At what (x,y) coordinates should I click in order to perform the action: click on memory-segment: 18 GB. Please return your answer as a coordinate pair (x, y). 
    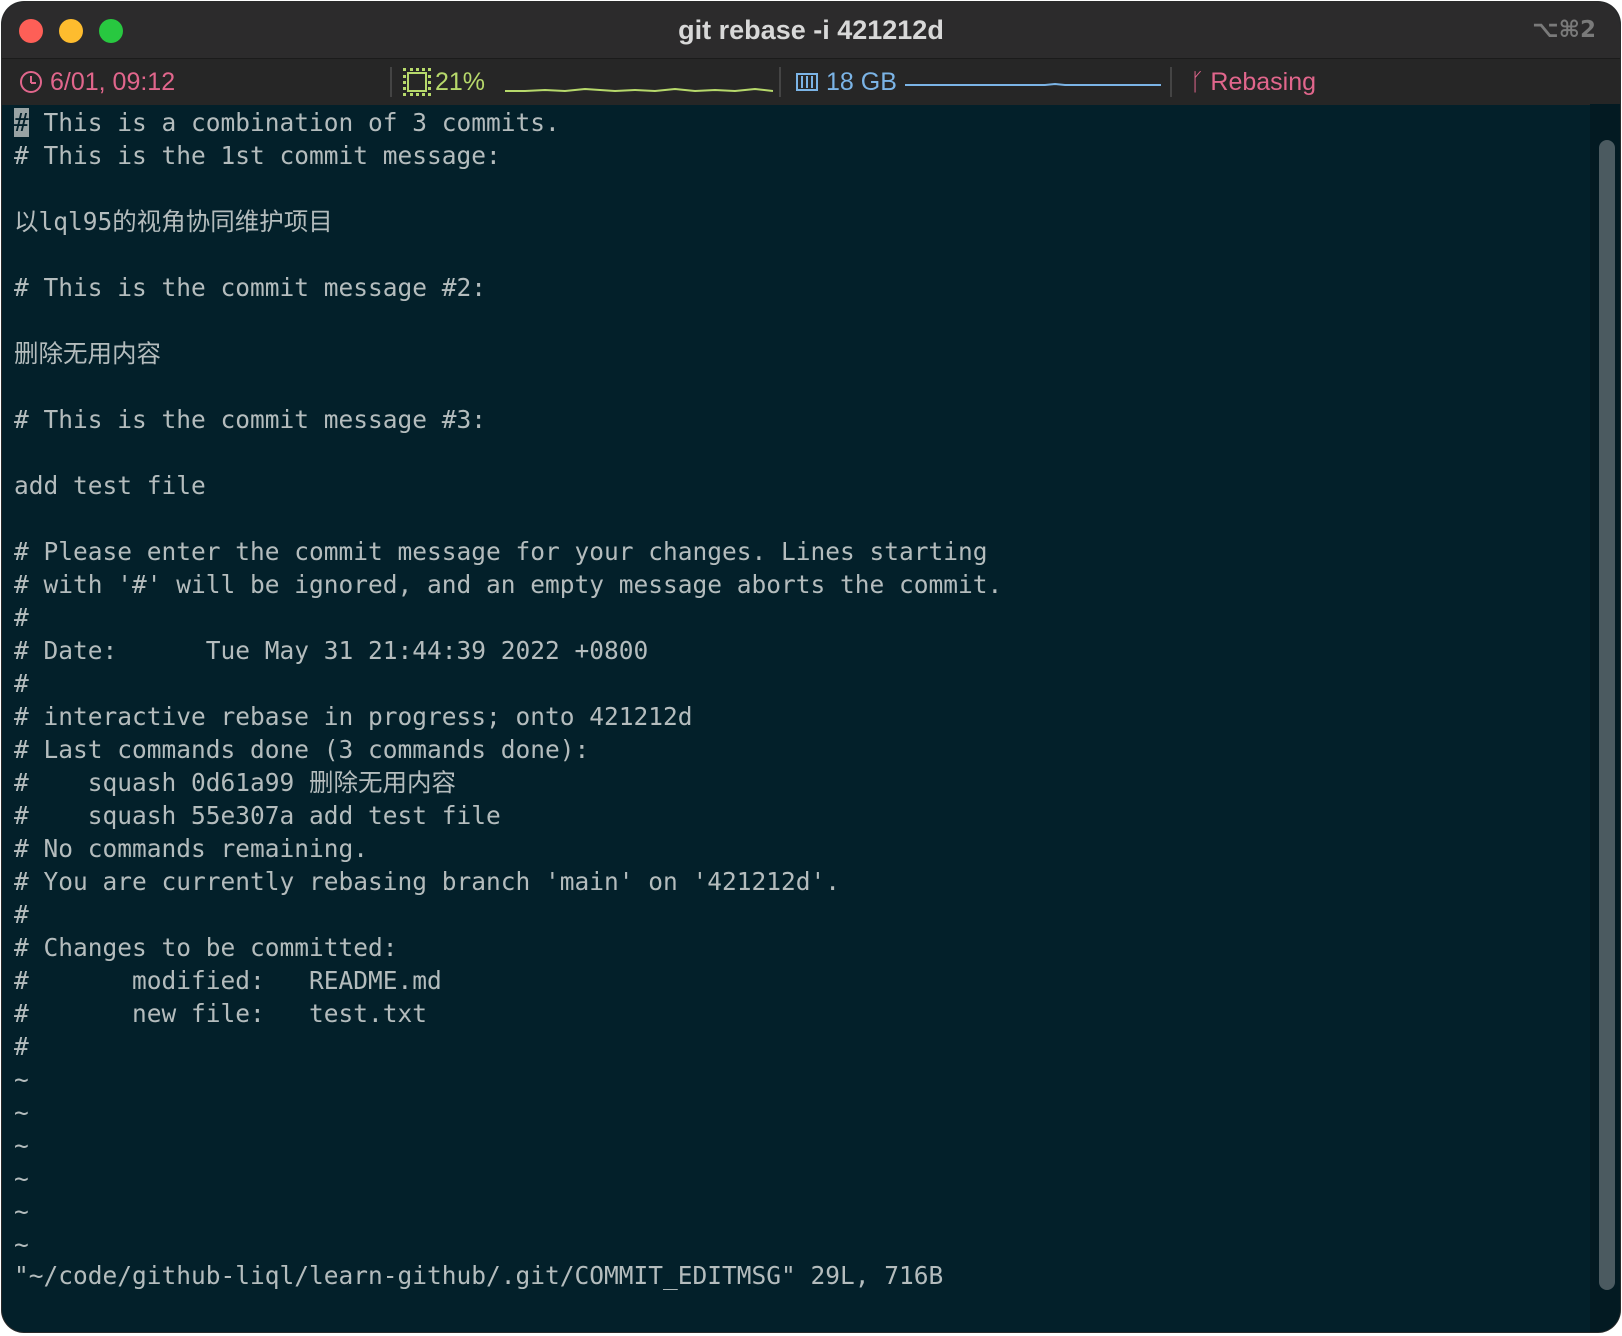
    Looking at the image, I should click on (846, 82).